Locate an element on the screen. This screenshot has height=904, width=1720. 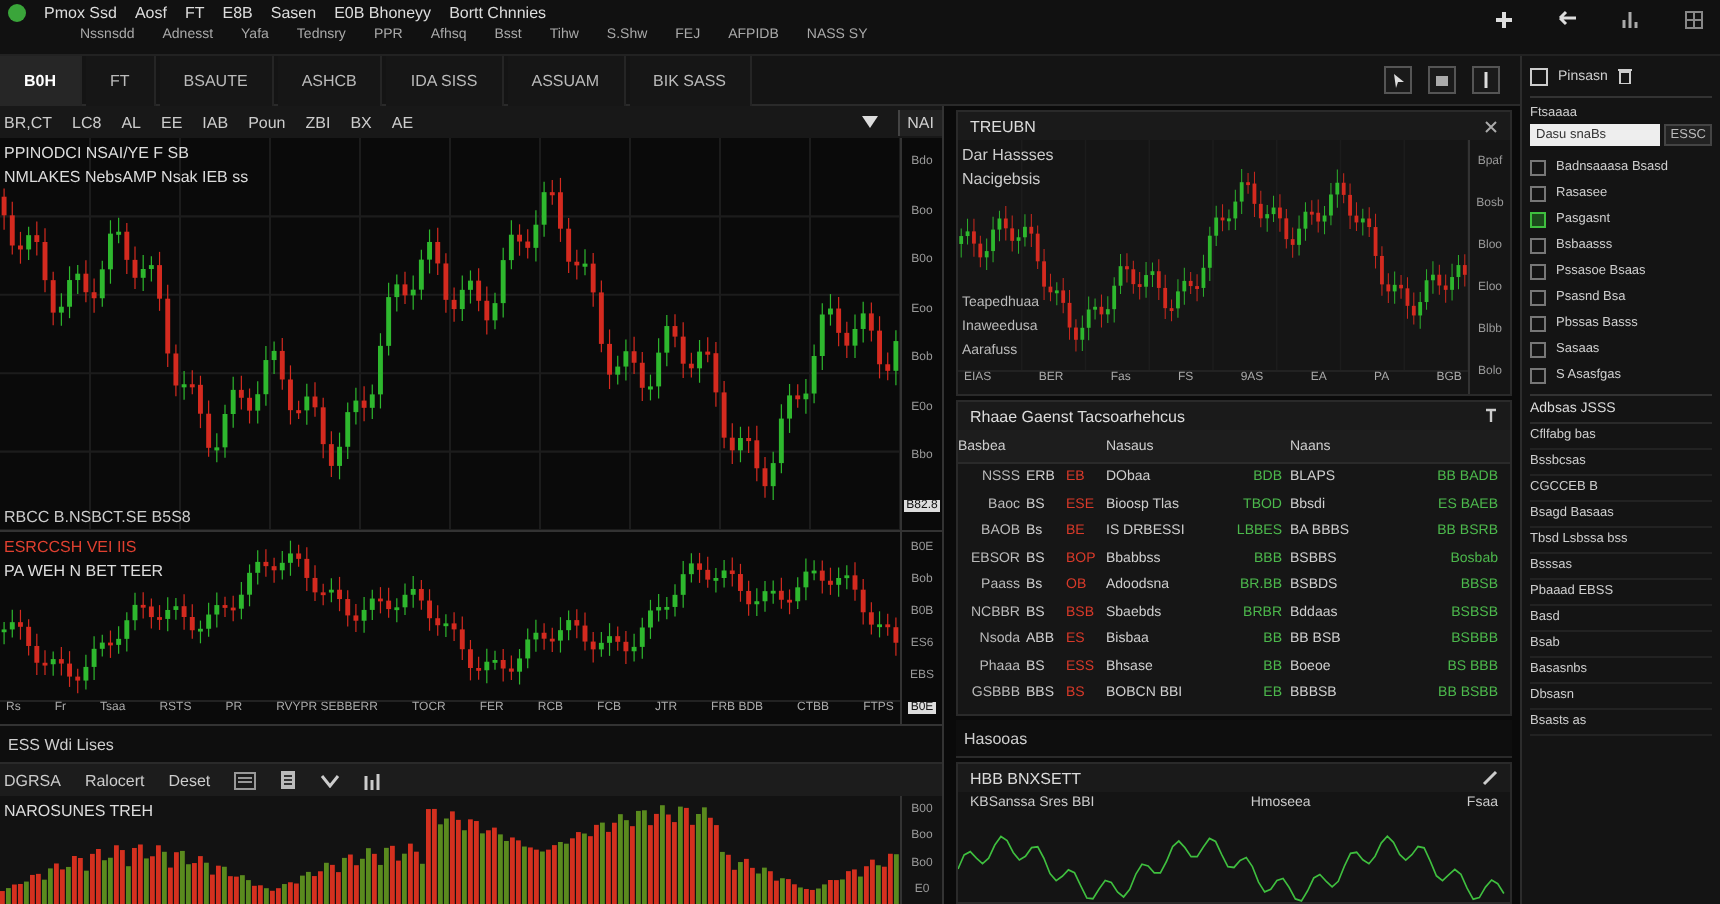
list-row-text: ESS Wdi Lises is located at coordinates (61, 744).